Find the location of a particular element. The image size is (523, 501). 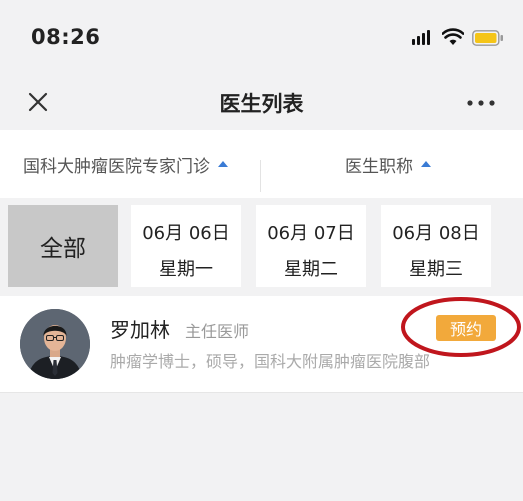

hospital-filter: 国科大肿瘤医院专家门诊 is located at coordinates (125, 164).